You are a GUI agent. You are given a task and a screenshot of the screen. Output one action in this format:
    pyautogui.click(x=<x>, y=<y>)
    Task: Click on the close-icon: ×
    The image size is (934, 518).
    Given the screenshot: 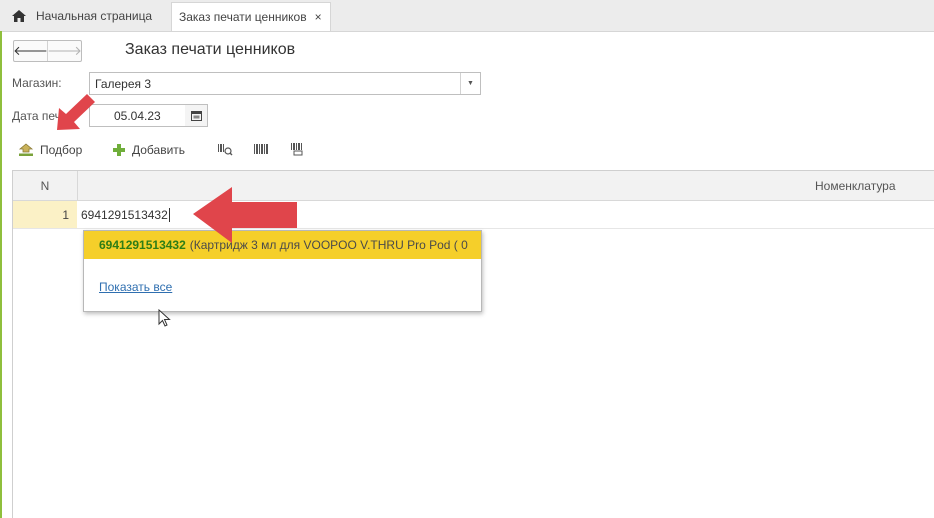 What is the action you would take?
    pyautogui.click(x=318, y=17)
    